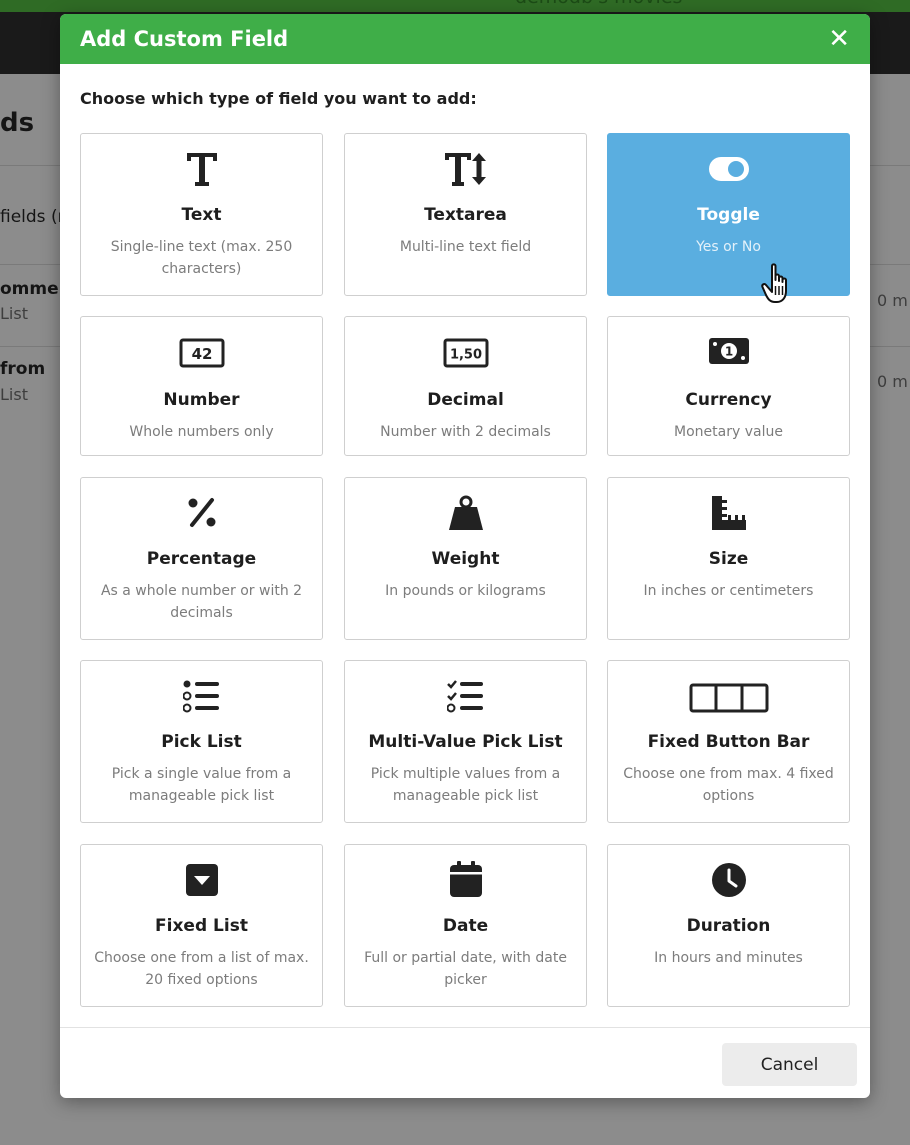 The height and width of the screenshot is (1145, 910). Describe the element at coordinates (201, 386) in the screenshot. I see `field-type-card-number: 42 Number Whole numbers only` at that location.